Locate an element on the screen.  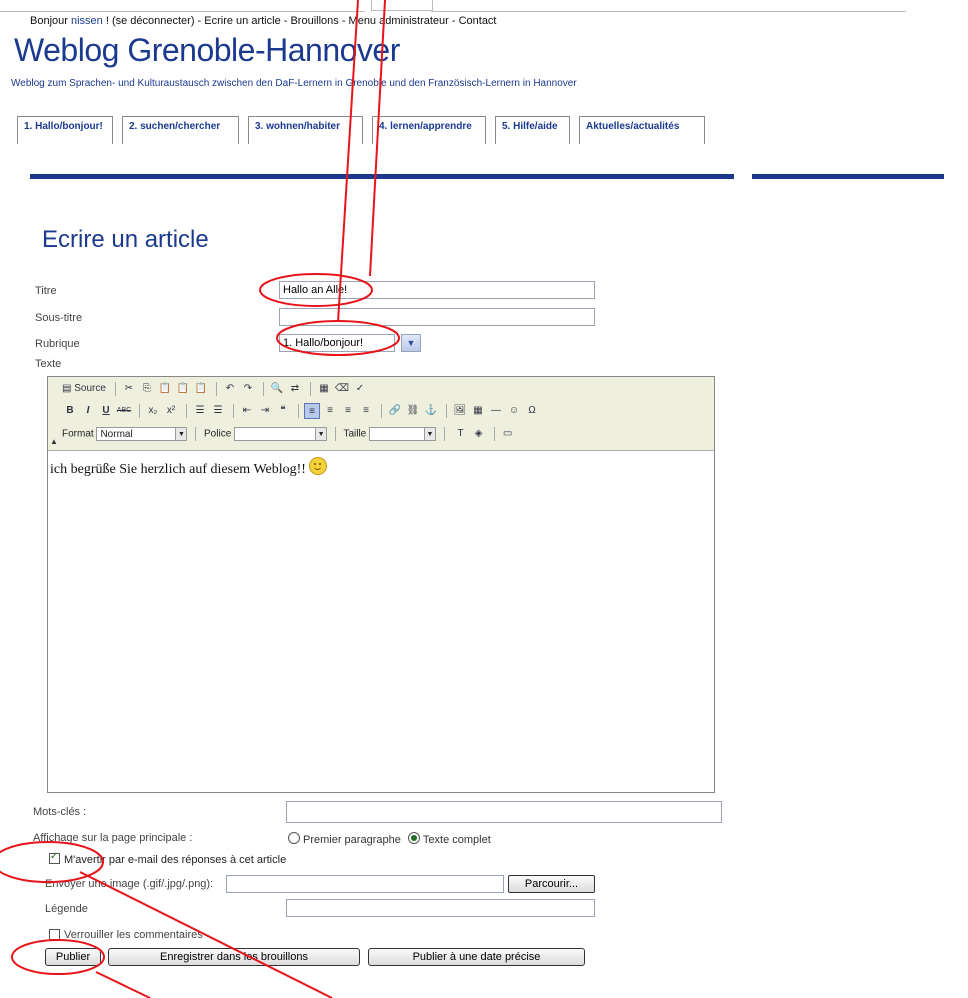
annotation-ellipse-titre is located at coordinates (316, 290).